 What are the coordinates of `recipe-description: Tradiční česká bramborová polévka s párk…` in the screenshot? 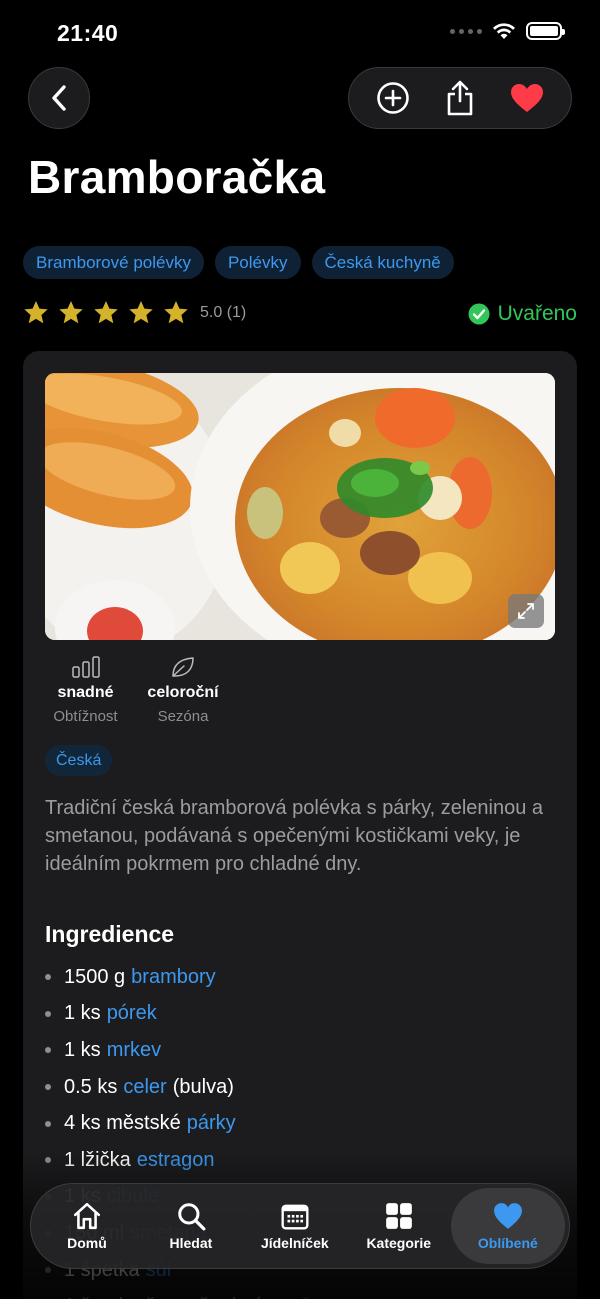 It's located at (294, 836).